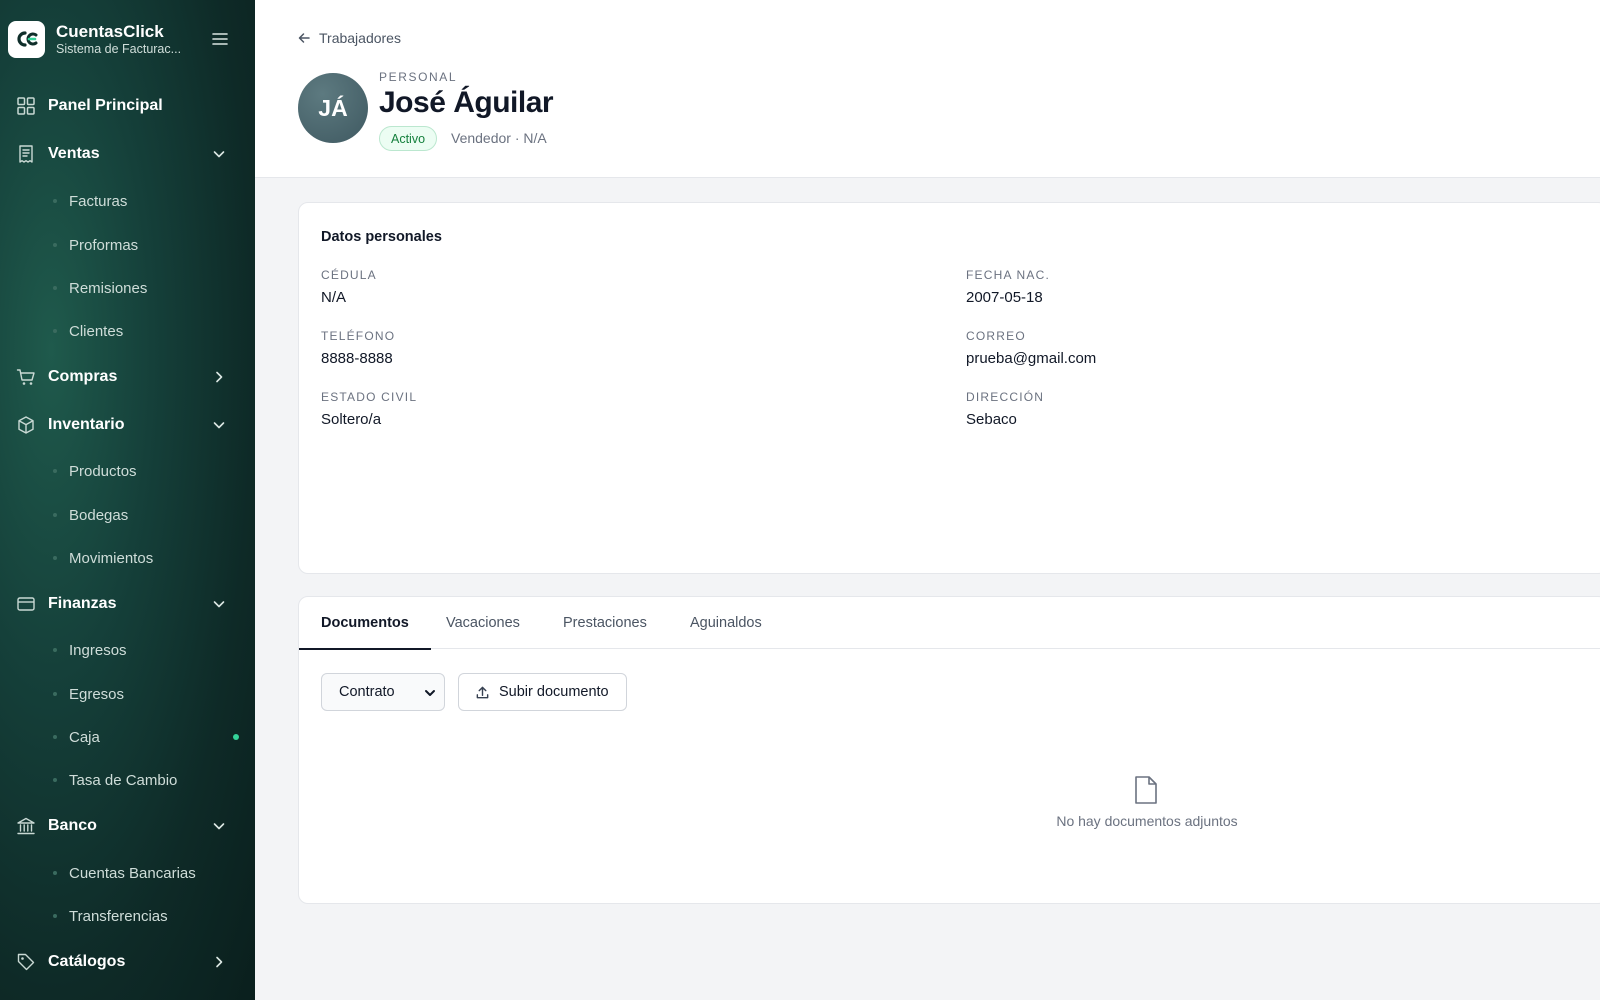 This screenshot has height=1000, width=1600. I want to click on receipt-icon, so click(26, 154).